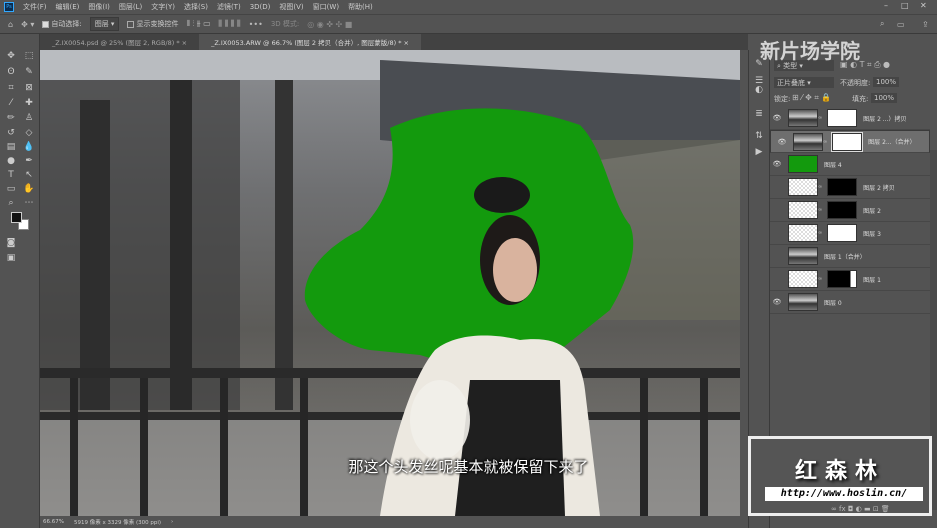 This screenshot has width=937, height=528. What do you see at coordinates (29, 118) in the screenshot?
I see `stamp-tool-icon: ♙` at bounding box center [29, 118].